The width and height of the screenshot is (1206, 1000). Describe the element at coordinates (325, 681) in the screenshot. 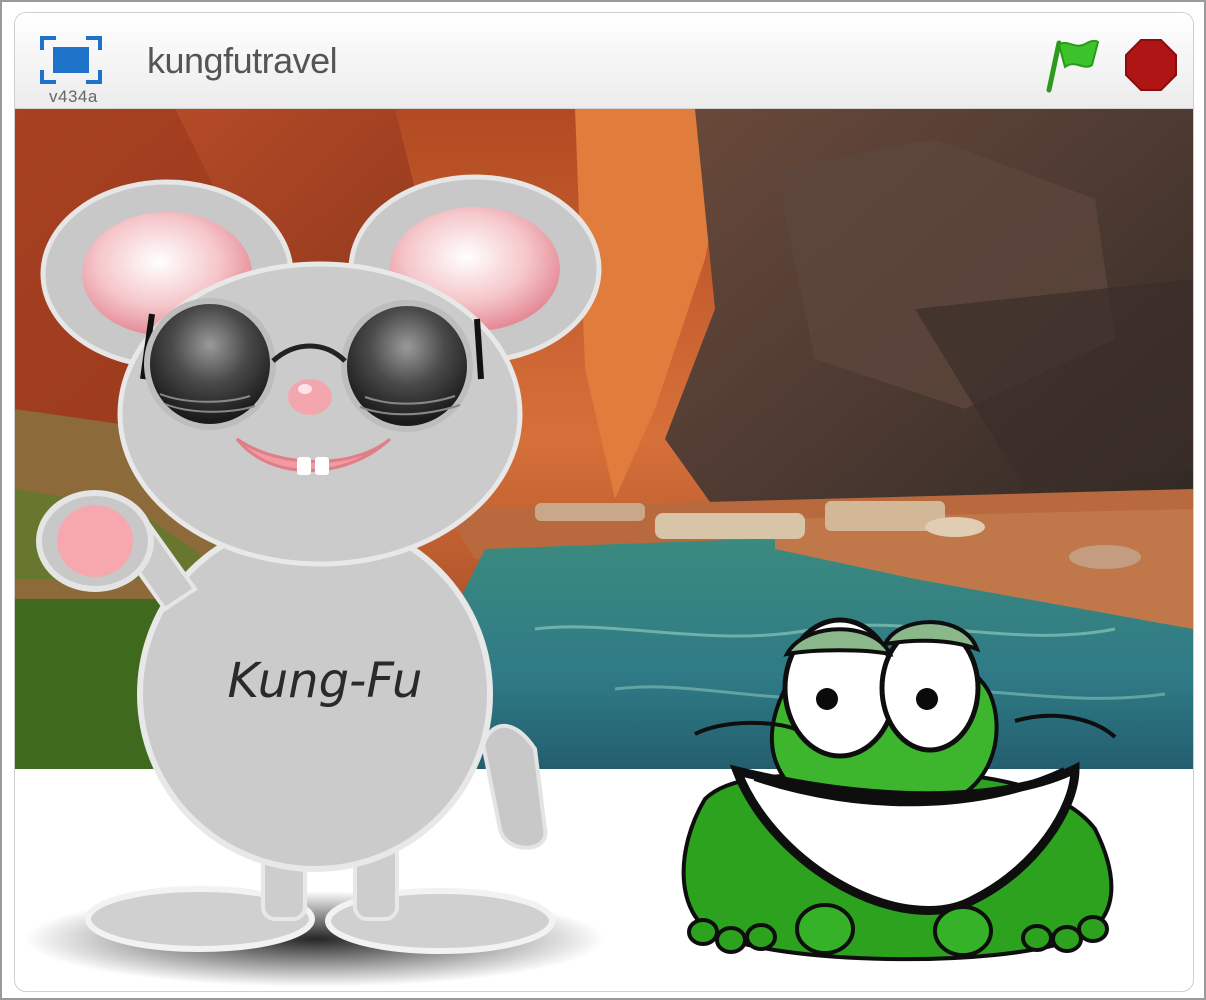

I see `shirt-text: Kung-Fu` at that location.